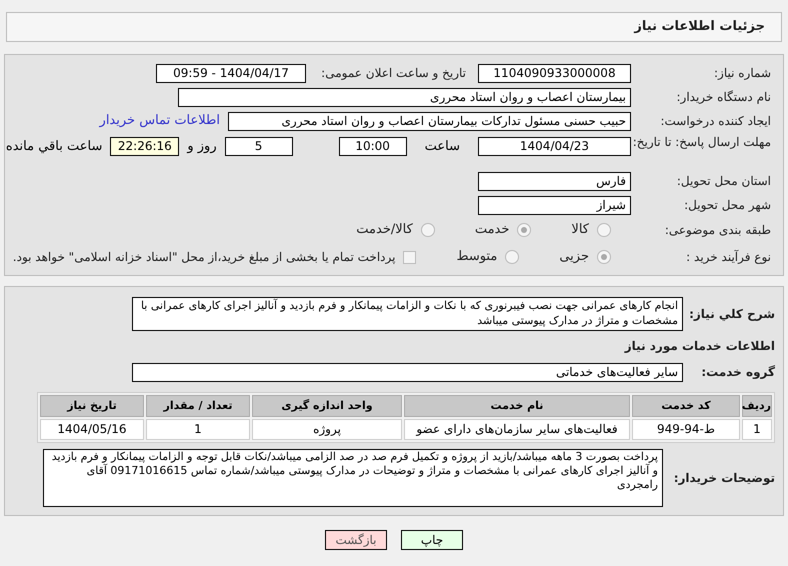 Image resolution: width=788 pixels, height=566 pixels. I want to click on field-label: نام دستگاه خریدار:, so click(723, 97).